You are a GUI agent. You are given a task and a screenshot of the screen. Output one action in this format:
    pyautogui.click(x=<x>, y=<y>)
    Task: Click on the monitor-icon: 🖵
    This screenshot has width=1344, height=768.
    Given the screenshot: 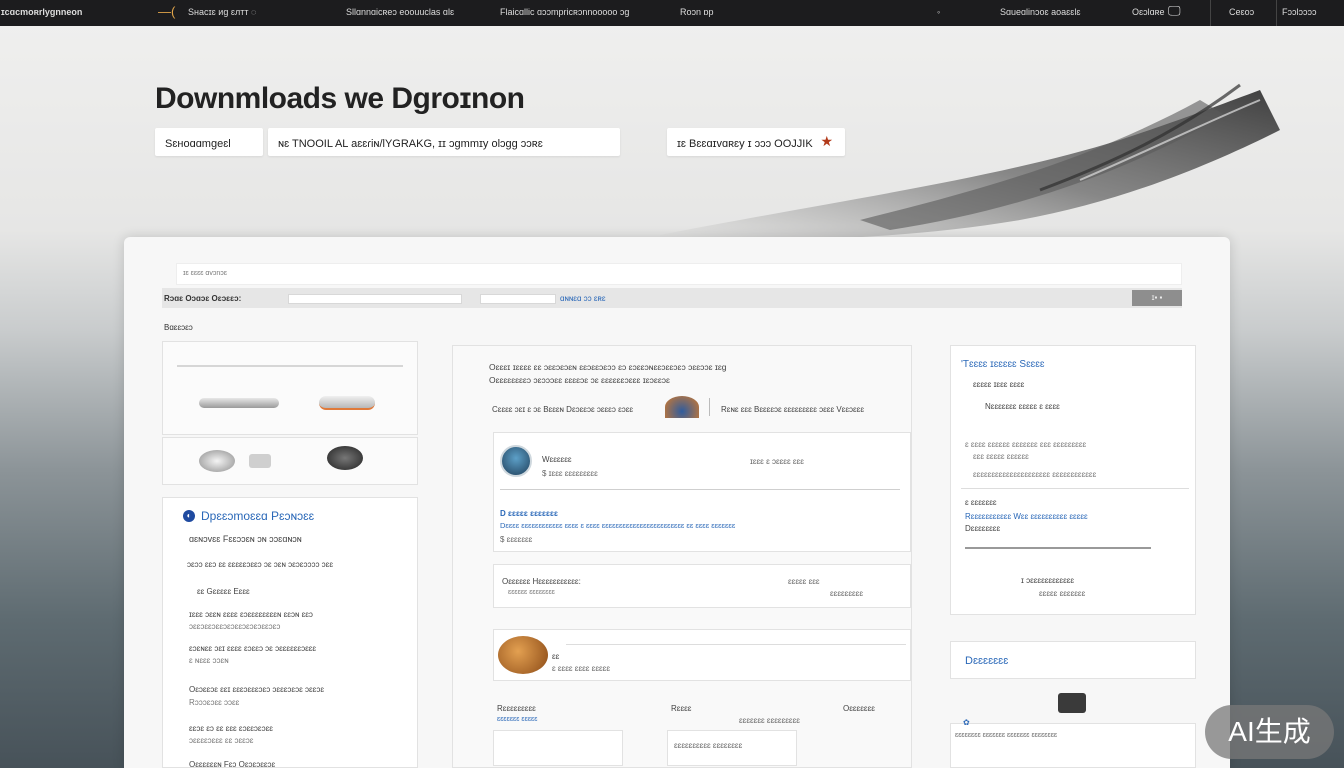 What is the action you would take?
    pyautogui.click(x=1174, y=11)
    